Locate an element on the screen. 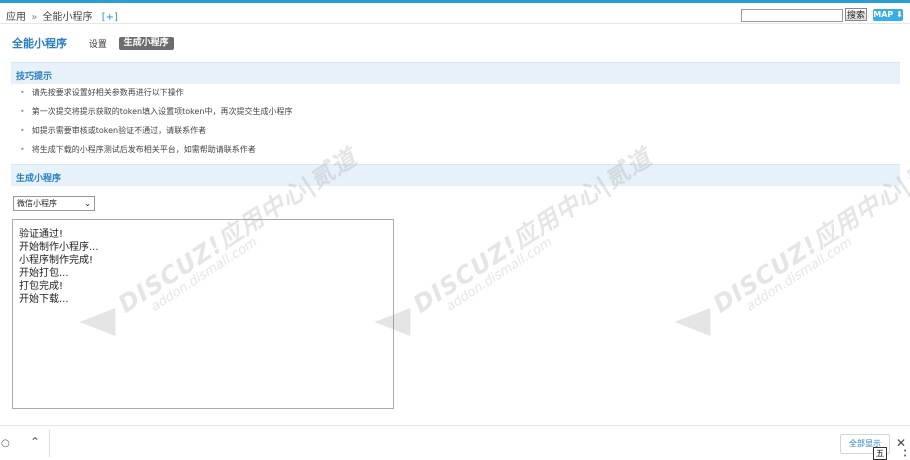  page-title: 全能小程序 is located at coordinates (39, 43).